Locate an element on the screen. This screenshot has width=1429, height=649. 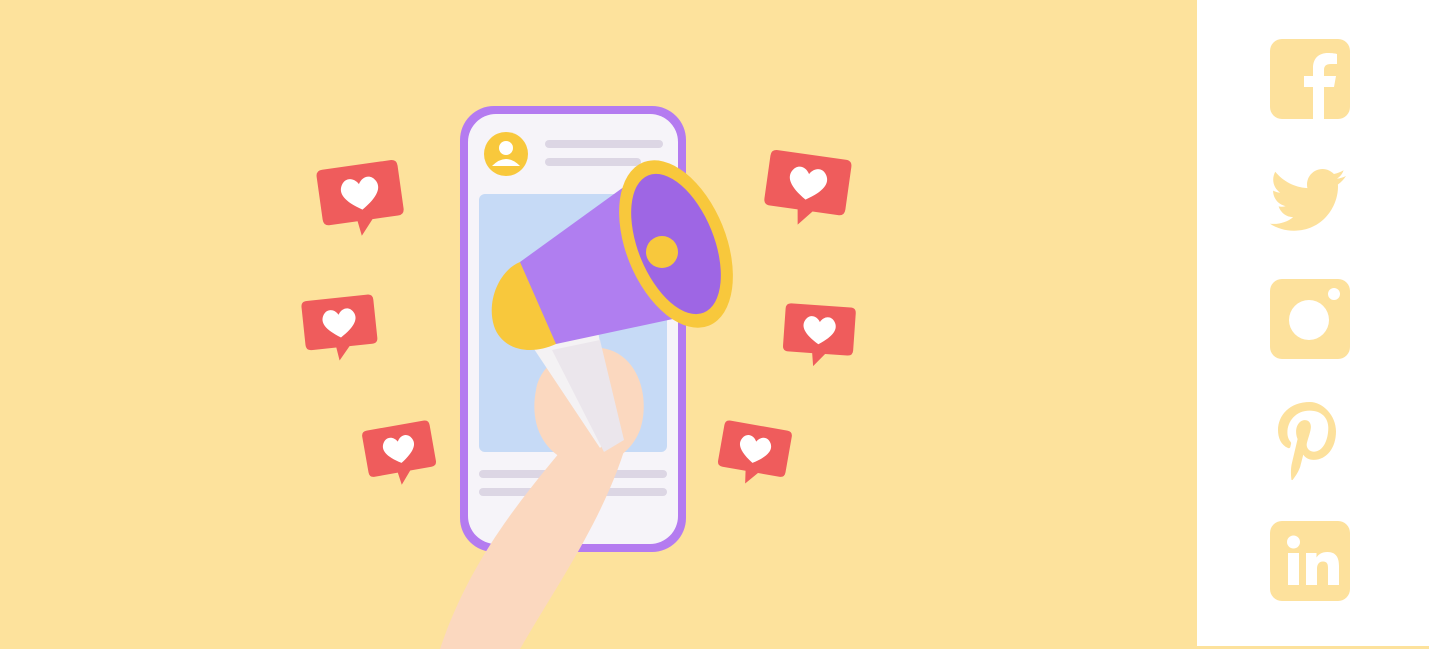
twitter-icon is located at coordinates (1308, 200).